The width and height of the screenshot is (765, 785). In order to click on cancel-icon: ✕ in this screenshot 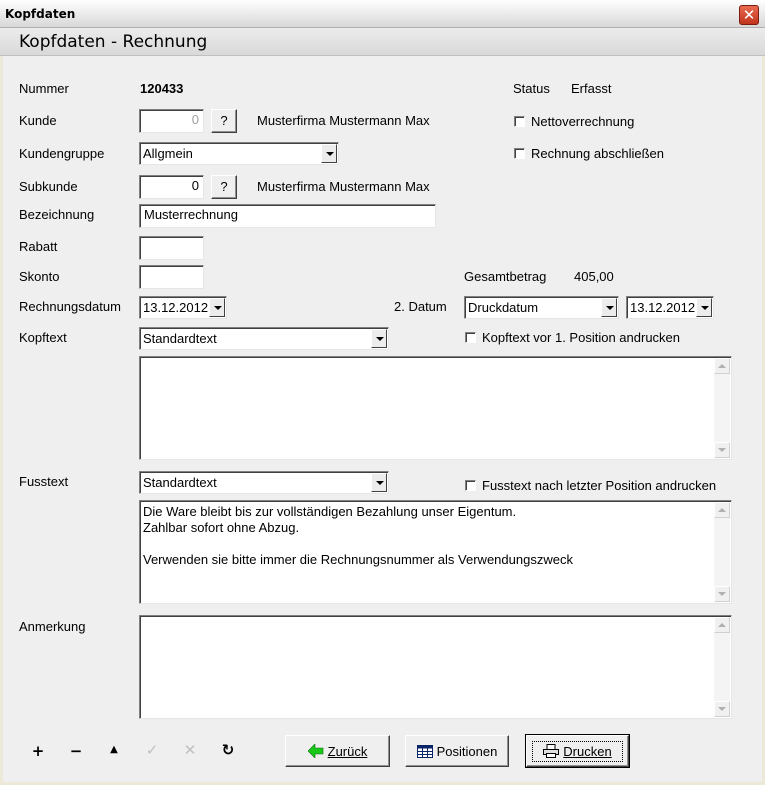, I will do `click(190, 750)`.